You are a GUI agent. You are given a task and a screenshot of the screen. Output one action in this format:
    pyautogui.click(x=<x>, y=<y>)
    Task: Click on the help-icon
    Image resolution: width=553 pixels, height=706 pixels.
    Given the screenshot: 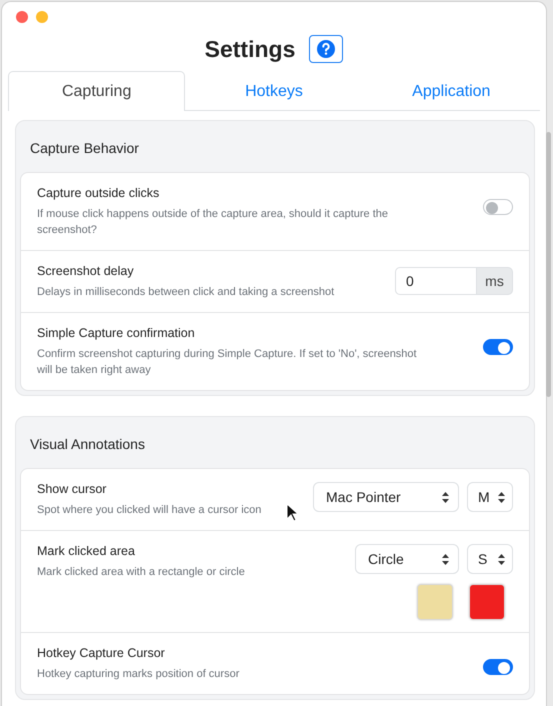 What is the action you would take?
    pyautogui.click(x=326, y=49)
    